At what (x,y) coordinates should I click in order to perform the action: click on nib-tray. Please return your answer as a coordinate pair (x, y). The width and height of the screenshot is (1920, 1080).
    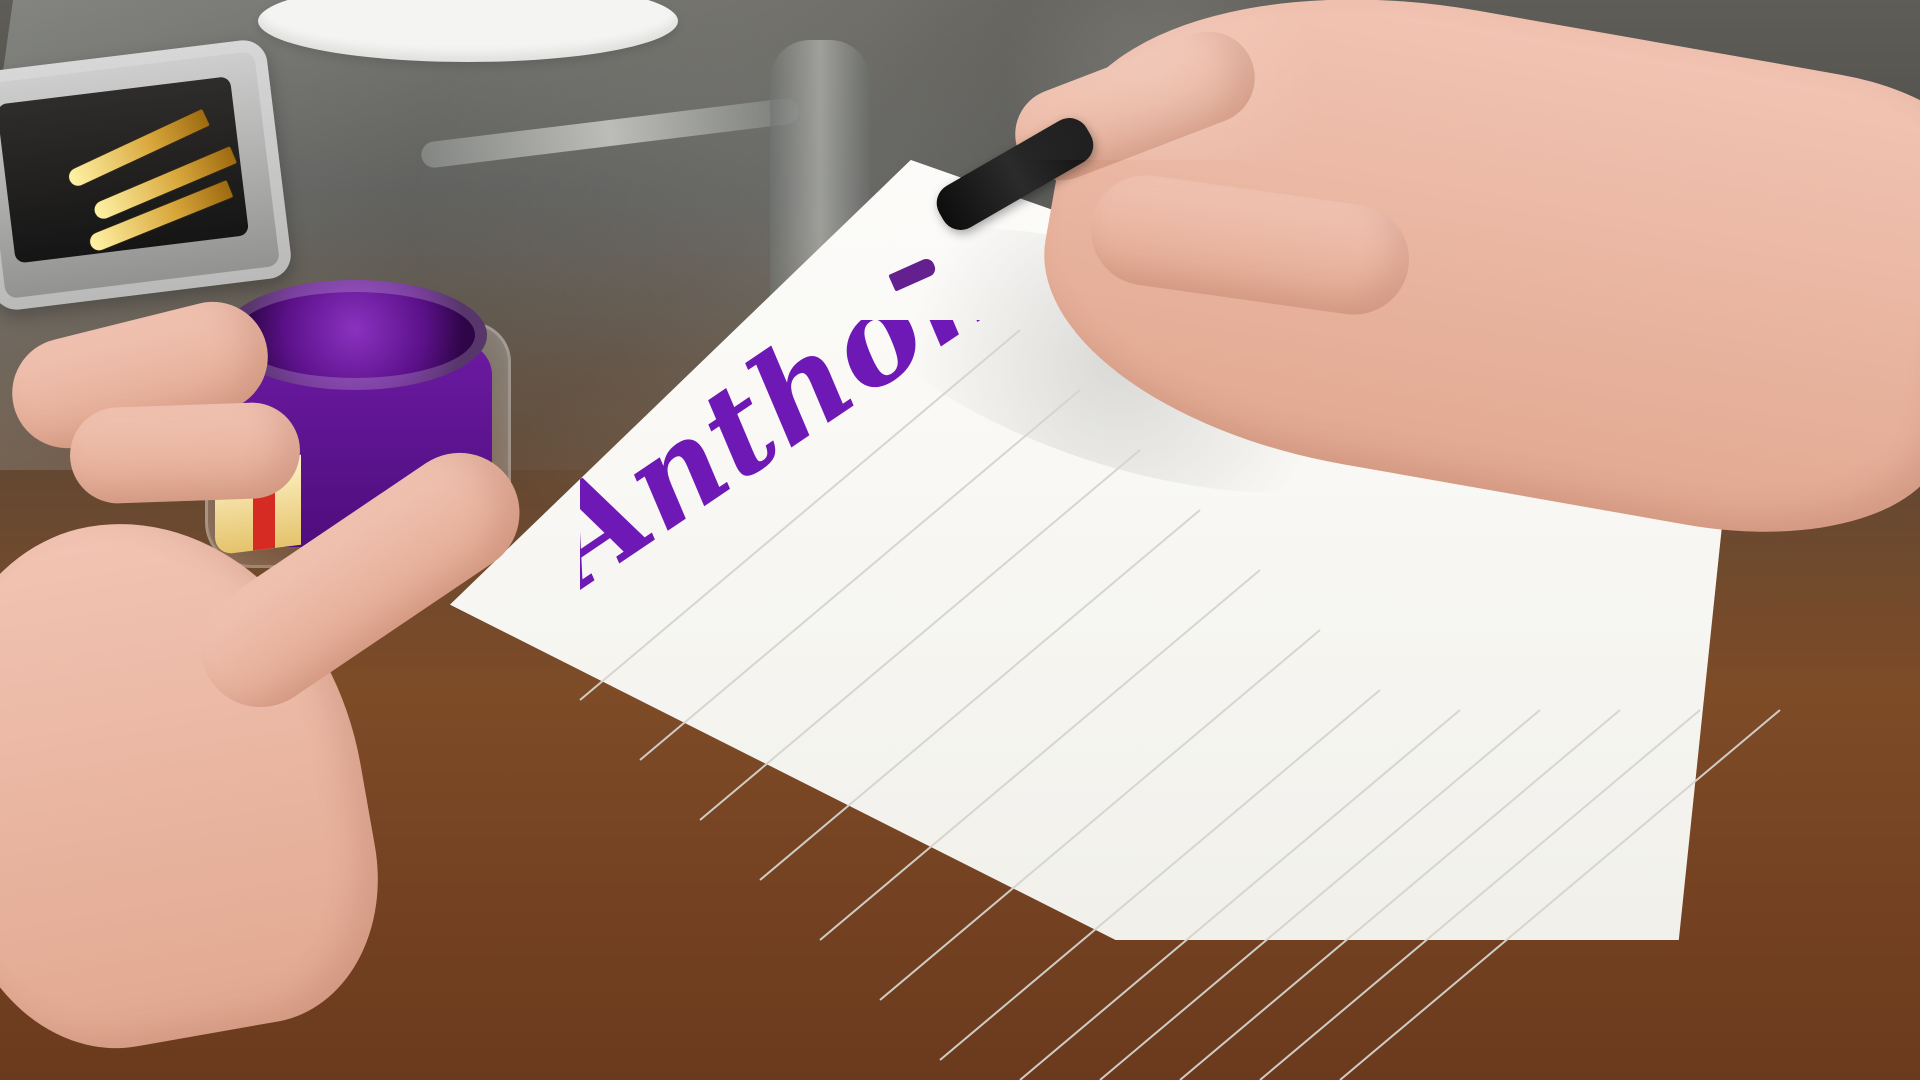
    Looking at the image, I should click on (125, 170).